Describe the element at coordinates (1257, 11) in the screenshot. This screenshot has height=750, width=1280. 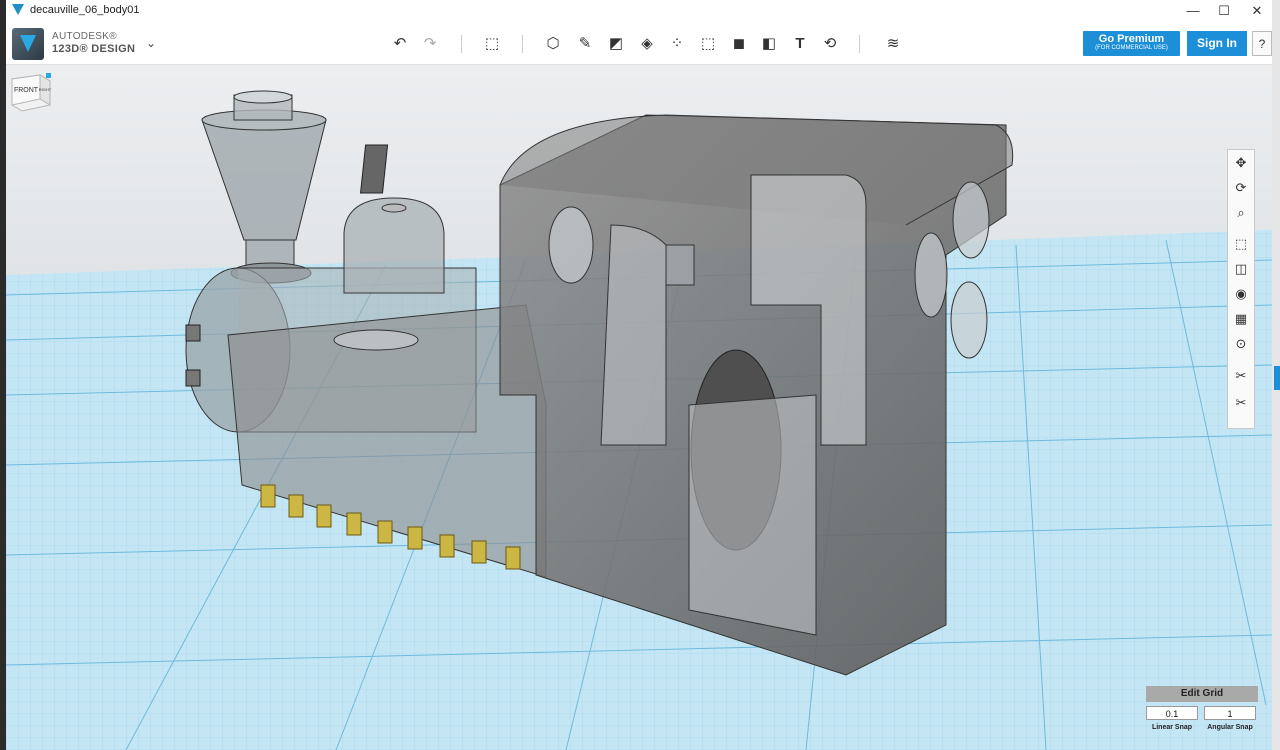
I see `close-button: ✕` at that location.